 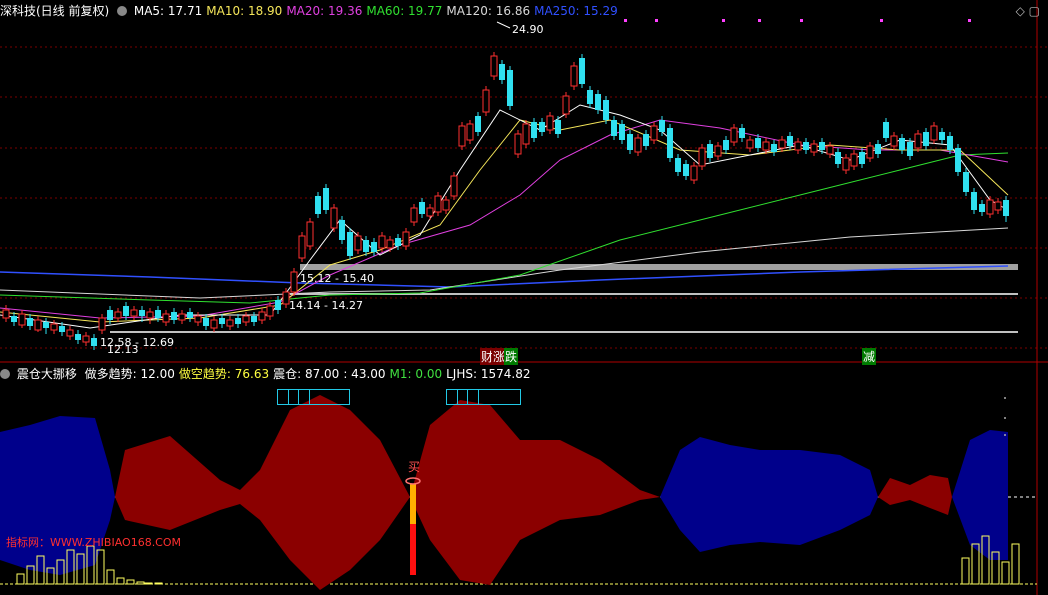 What do you see at coordinates (416, 374) in the screenshot?
I see `indicator-value-item: M1: 0.00` at bounding box center [416, 374].